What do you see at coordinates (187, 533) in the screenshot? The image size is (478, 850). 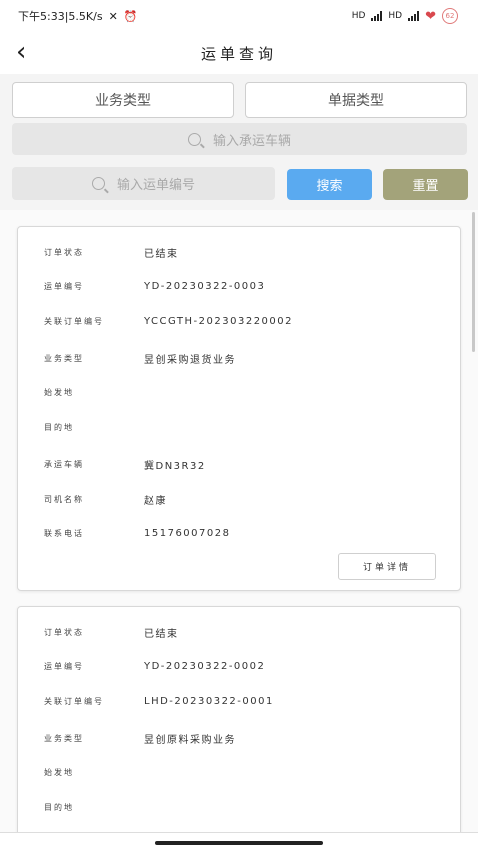 I see `field-value: 15176007028` at bounding box center [187, 533].